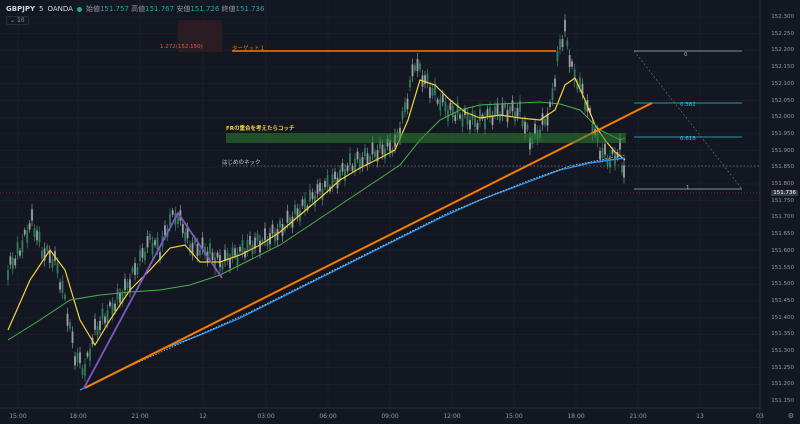  What do you see at coordinates (426, 138) in the screenshot?
I see `fr-zone` at bounding box center [426, 138].